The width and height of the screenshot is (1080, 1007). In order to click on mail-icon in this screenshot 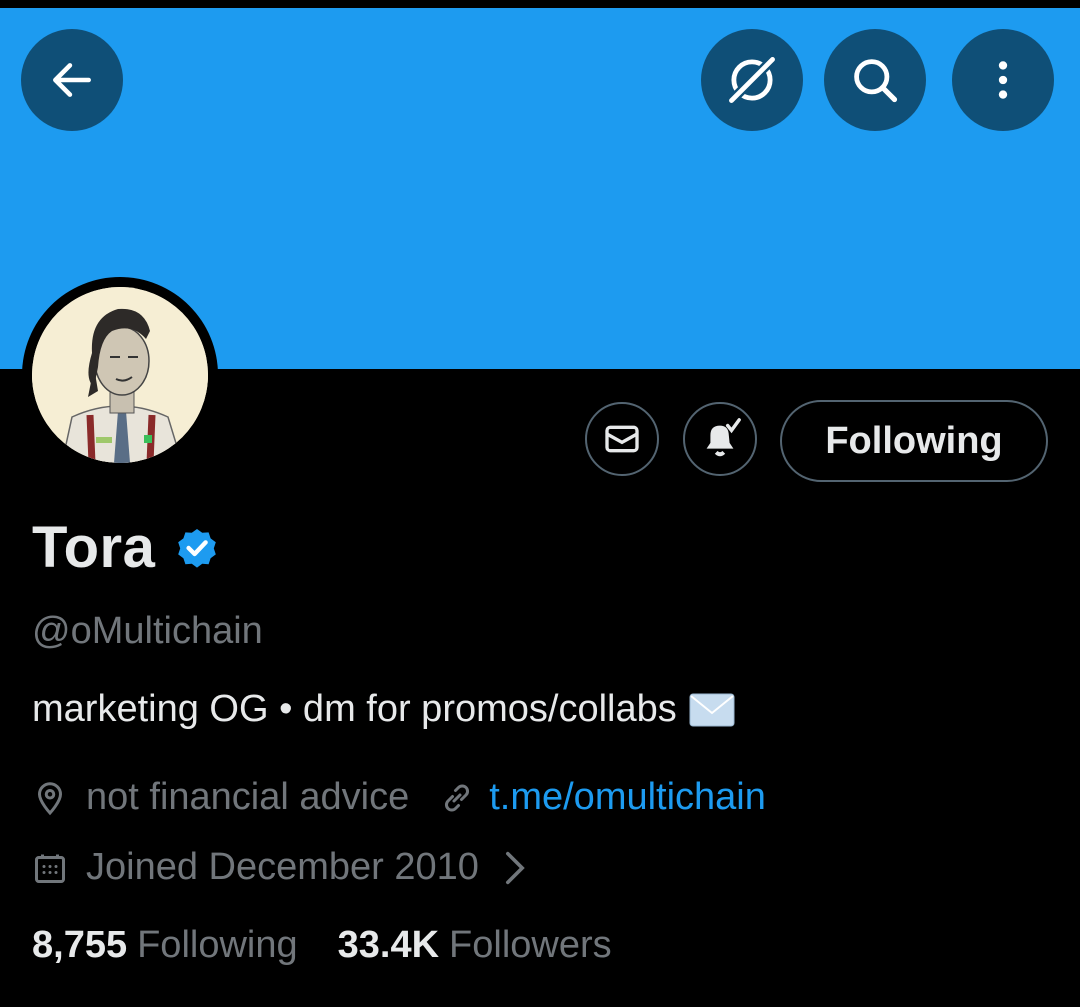, I will do `click(622, 439)`.